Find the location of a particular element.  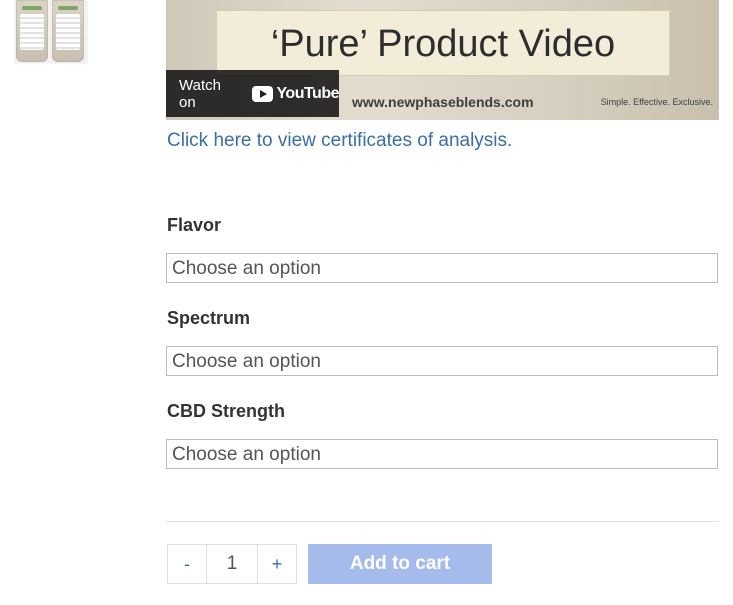

spectrum-select: Choose an option is located at coordinates (442, 361).